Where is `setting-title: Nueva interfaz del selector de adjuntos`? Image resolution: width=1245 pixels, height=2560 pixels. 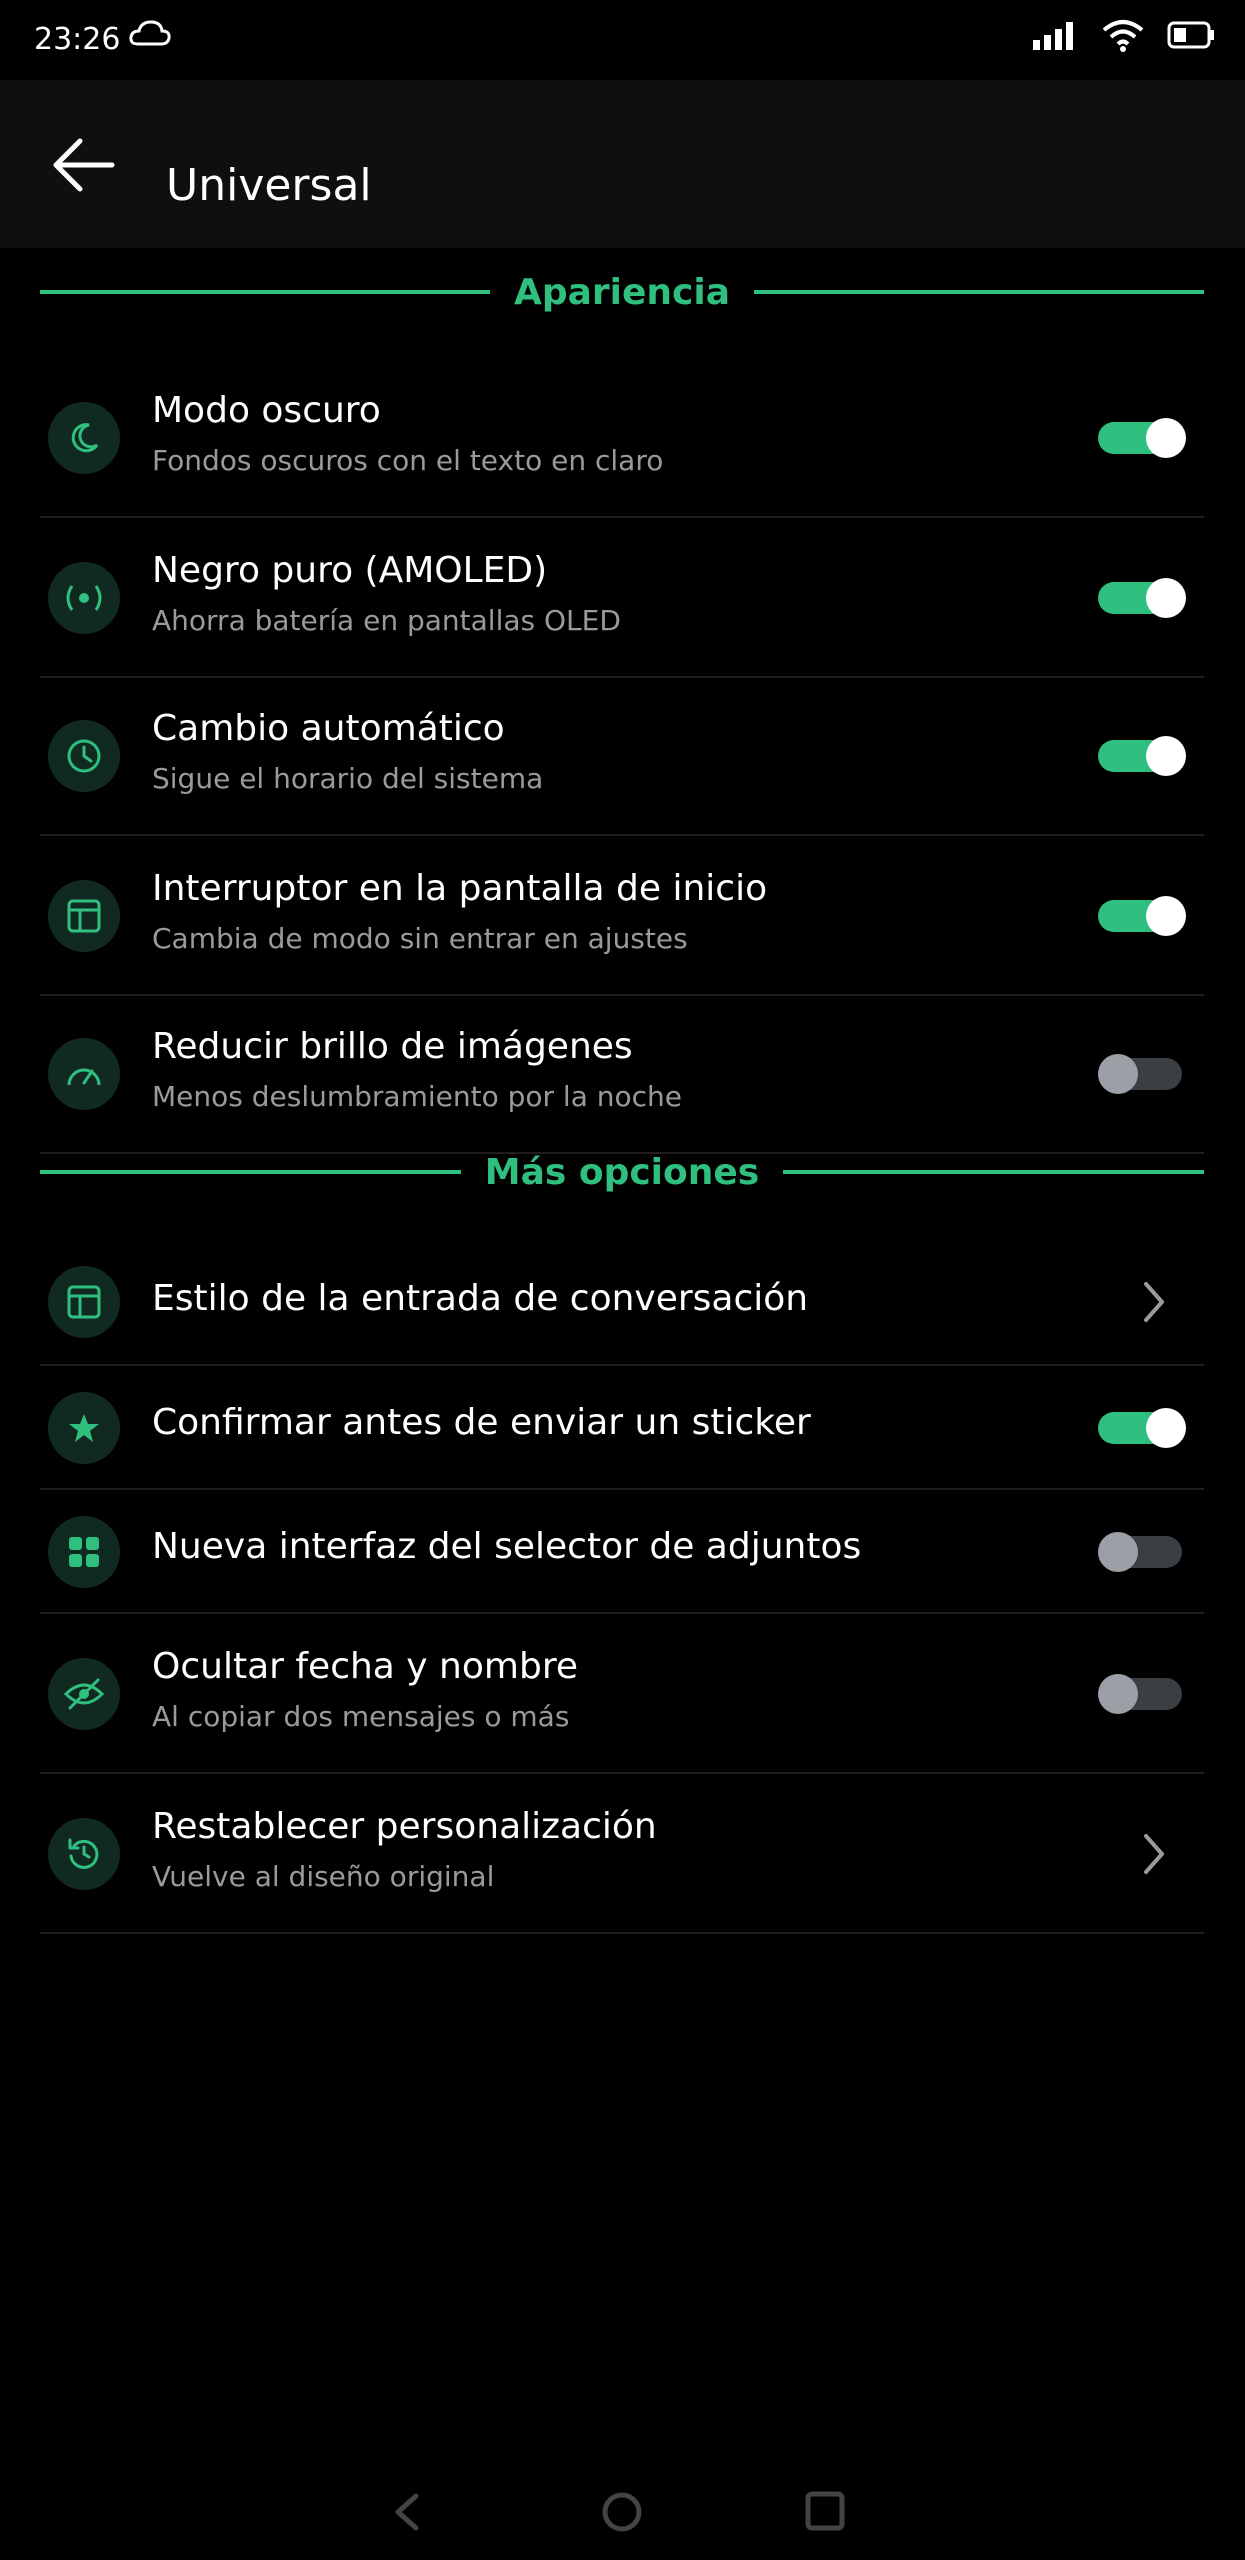 setting-title: Nueva interfaz del selector de adjuntos is located at coordinates (507, 1546).